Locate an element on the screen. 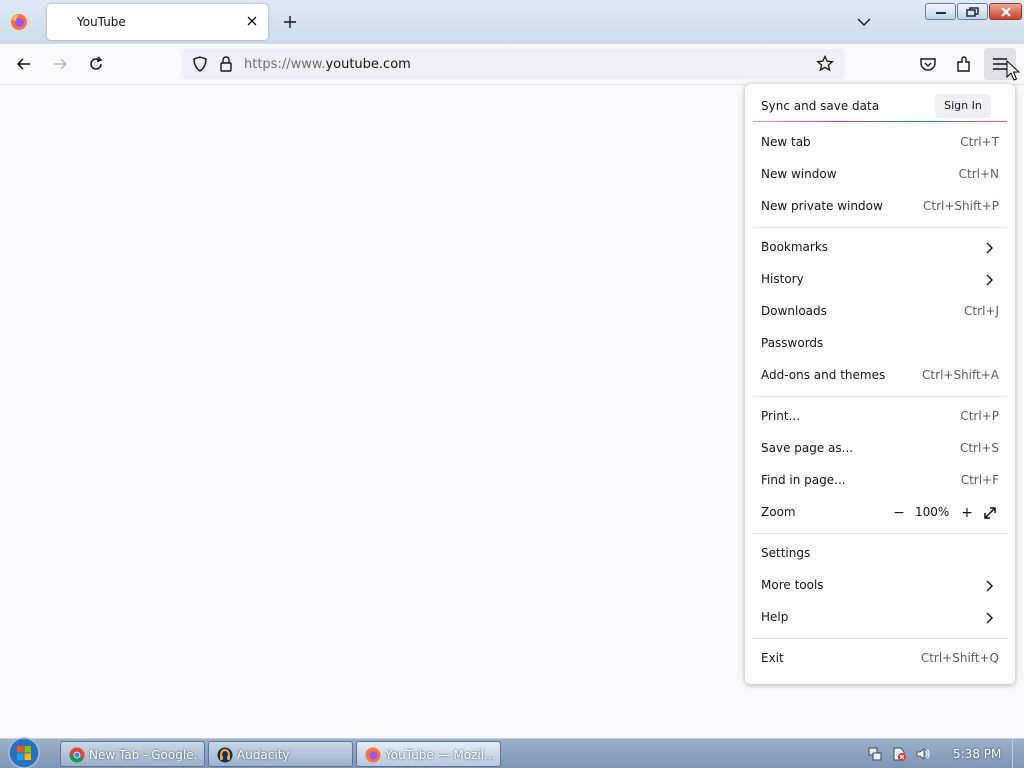  taskbar-item-audacity: Audacity is located at coordinates (280, 754).